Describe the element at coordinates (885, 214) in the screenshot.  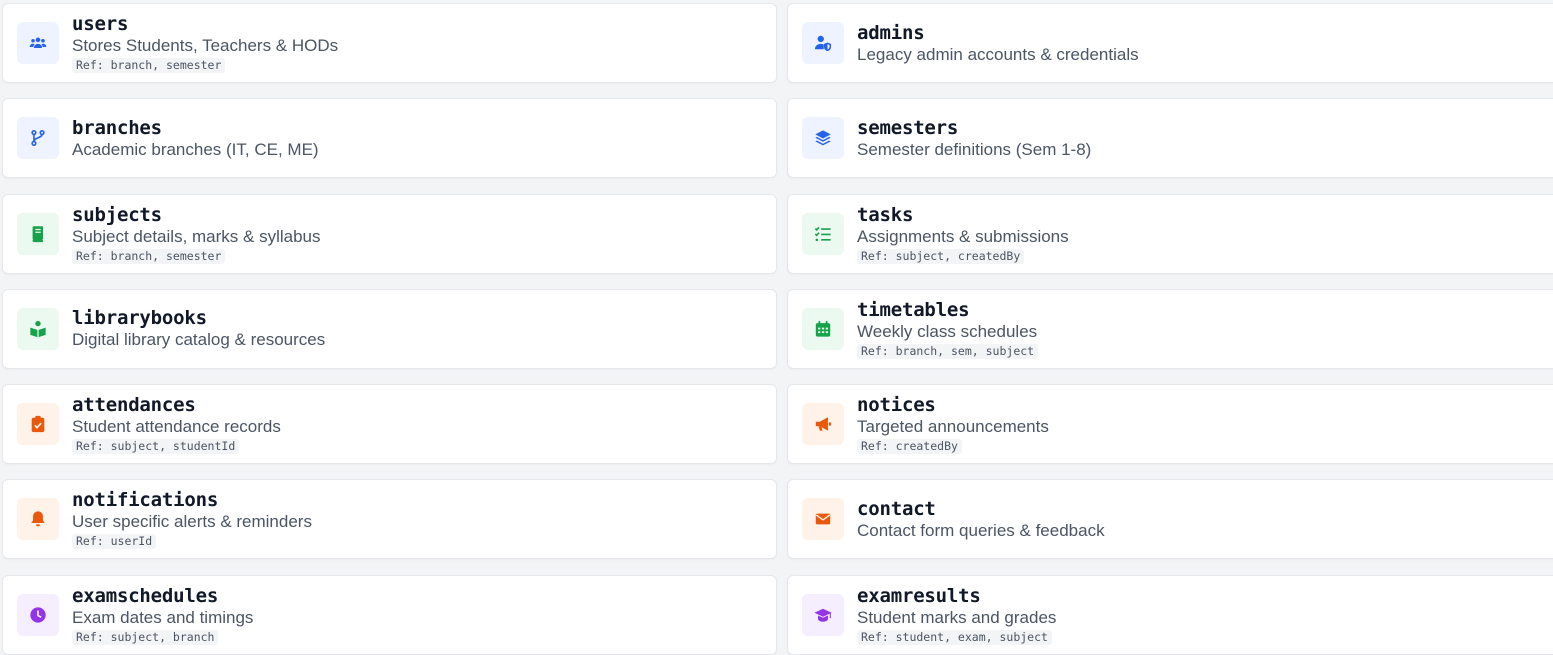
I see `collection-name: tasks` at that location.